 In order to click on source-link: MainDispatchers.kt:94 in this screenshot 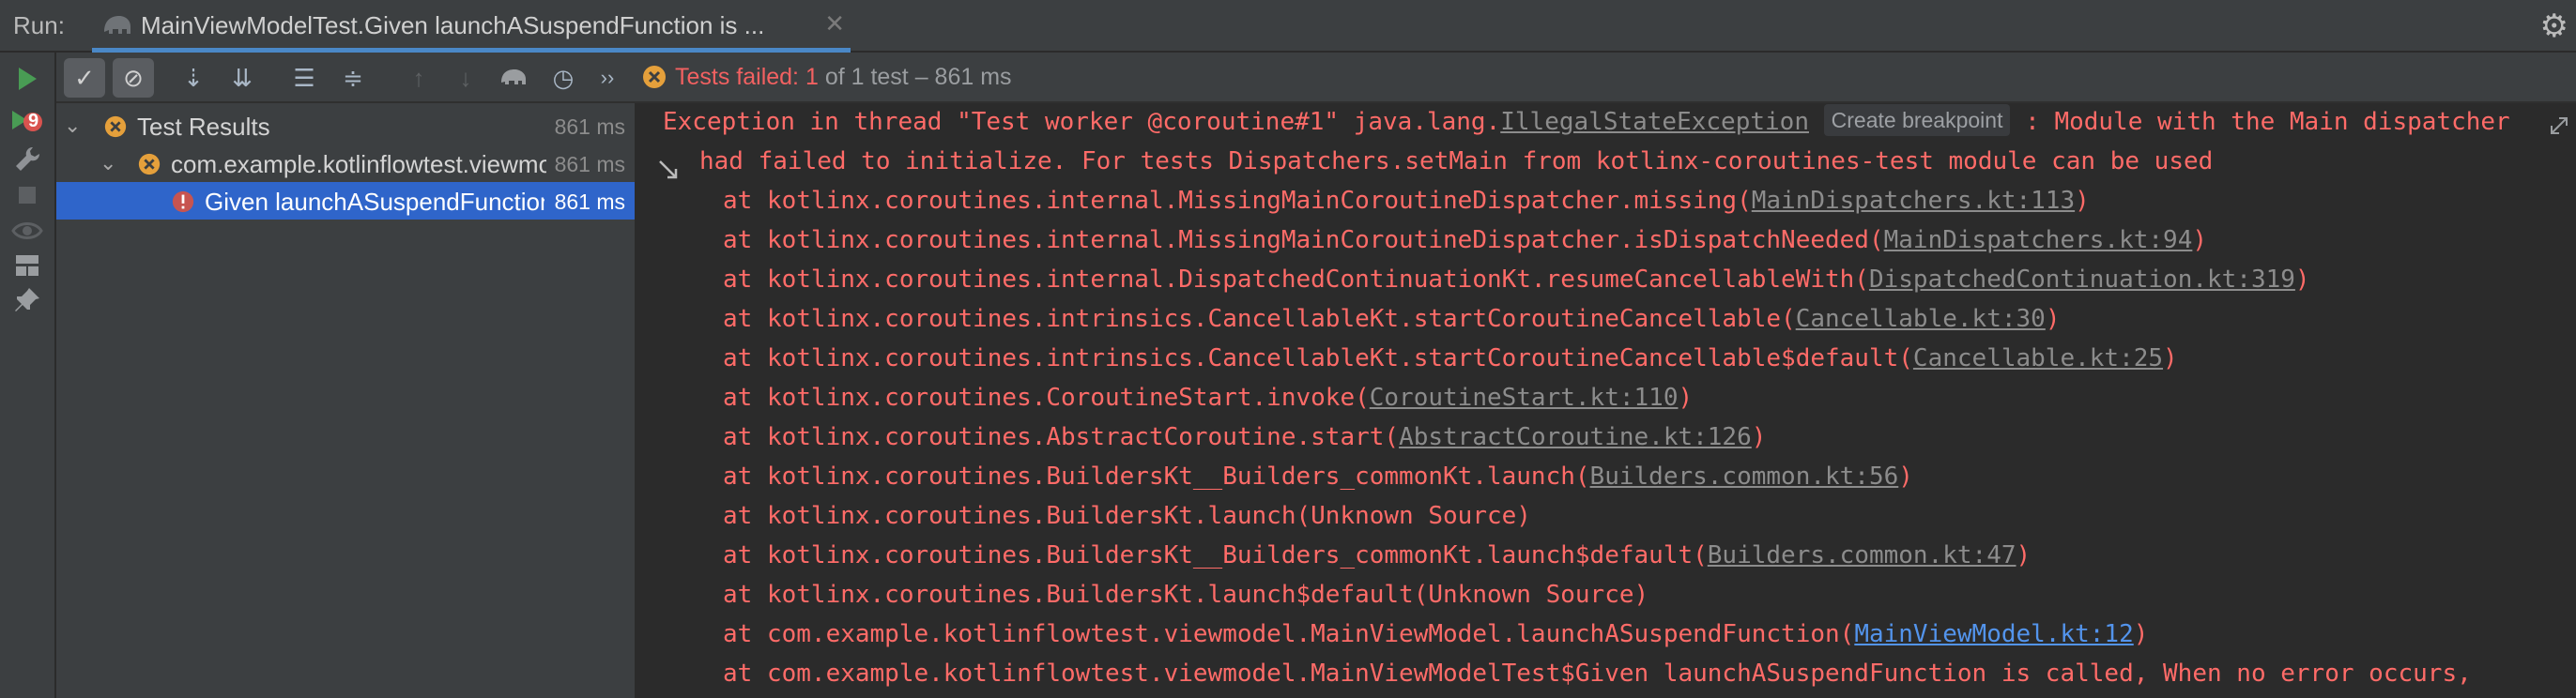, I will do `click(2038, 240)`.